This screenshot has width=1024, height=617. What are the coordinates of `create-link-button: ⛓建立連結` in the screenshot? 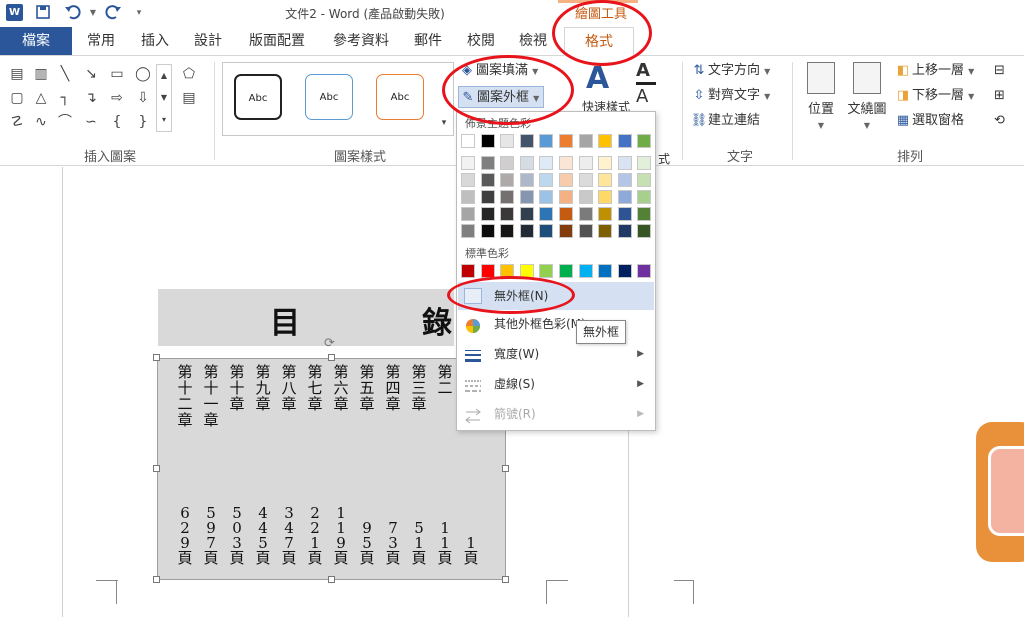 It's located at (725, 121).